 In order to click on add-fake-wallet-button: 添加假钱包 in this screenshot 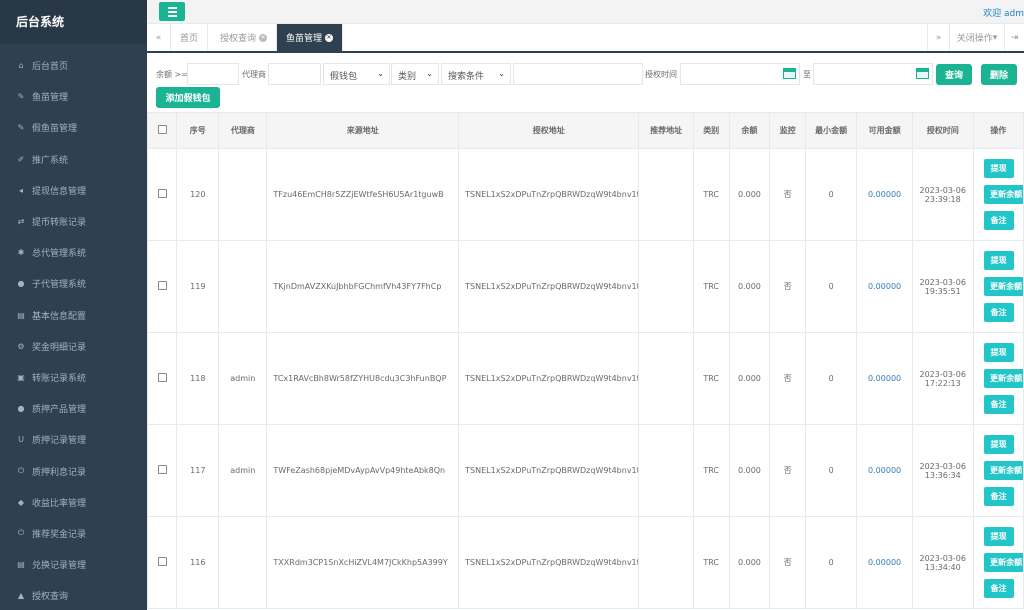, I will do `click(188, 97)`.